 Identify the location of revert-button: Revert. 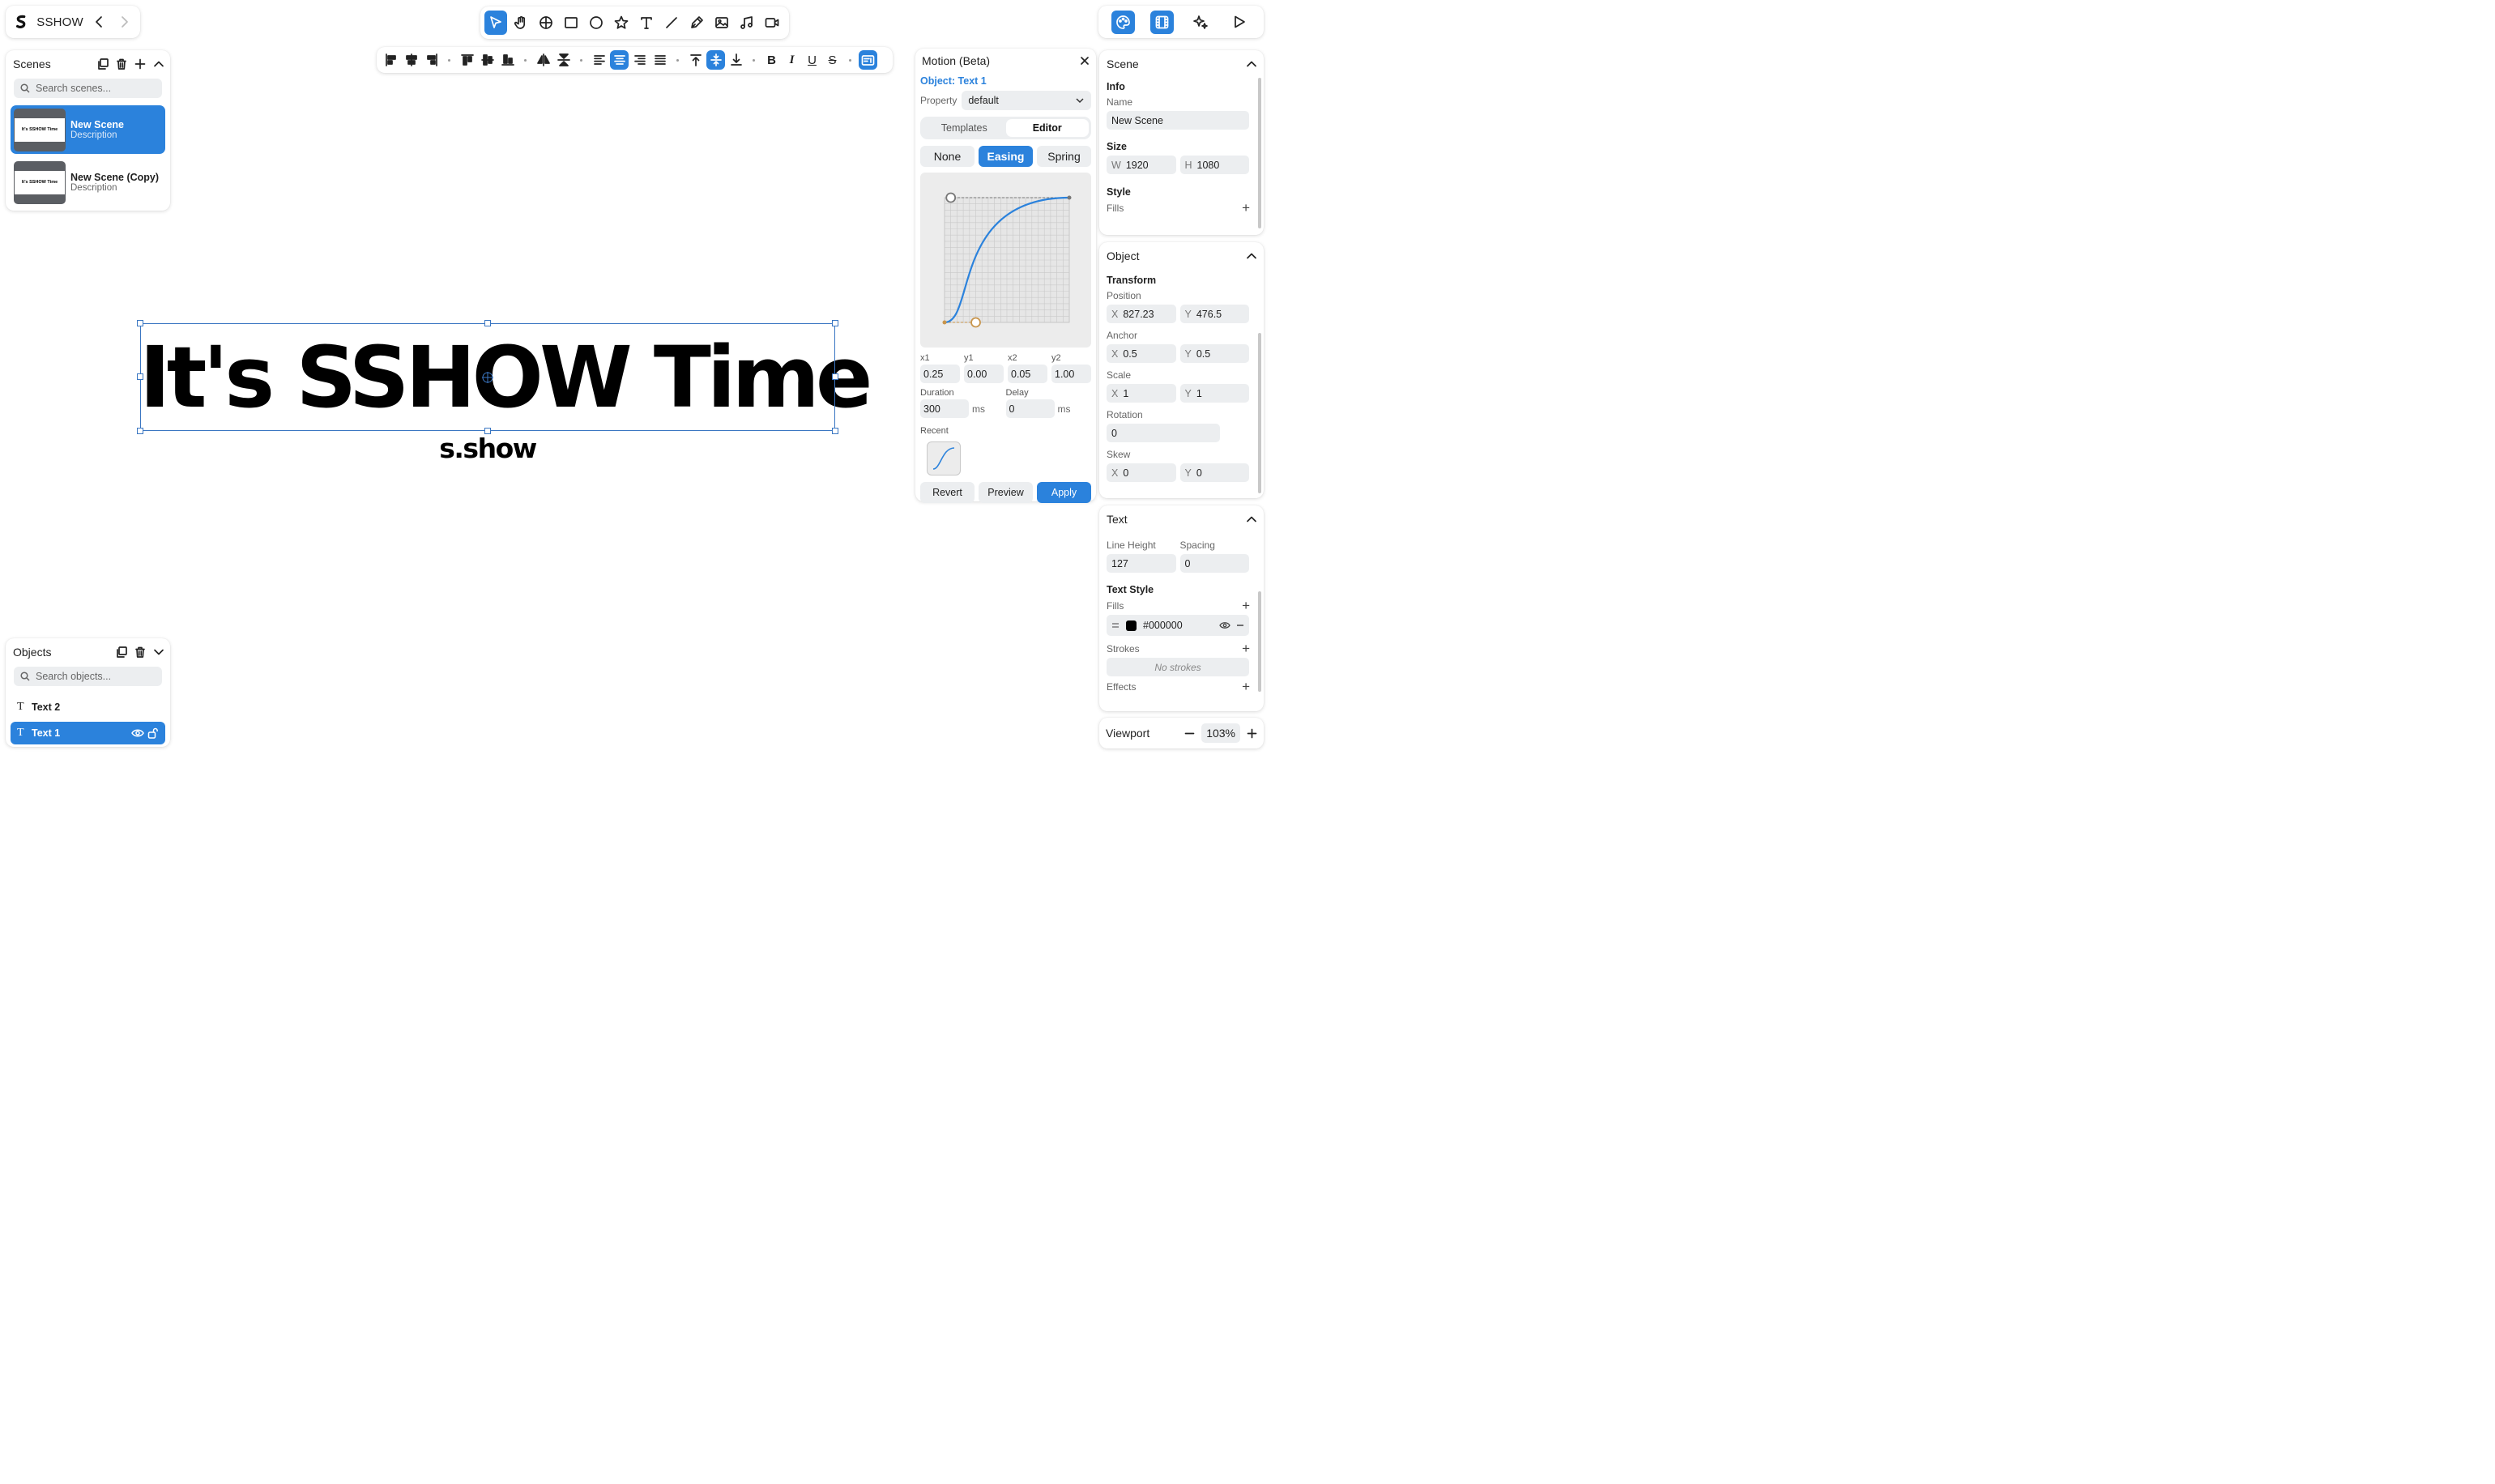
(947, 492).